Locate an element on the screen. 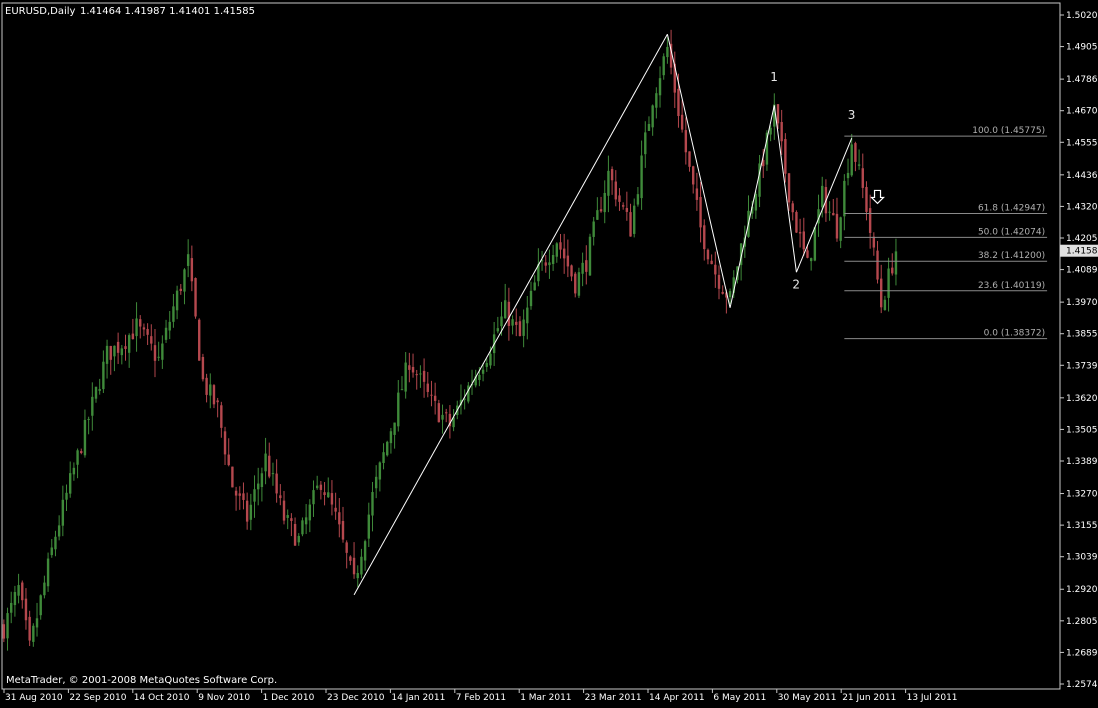 The image size is (1098, 708). y-tick-label: 1.36205 is located at coordinates (1082, 399).